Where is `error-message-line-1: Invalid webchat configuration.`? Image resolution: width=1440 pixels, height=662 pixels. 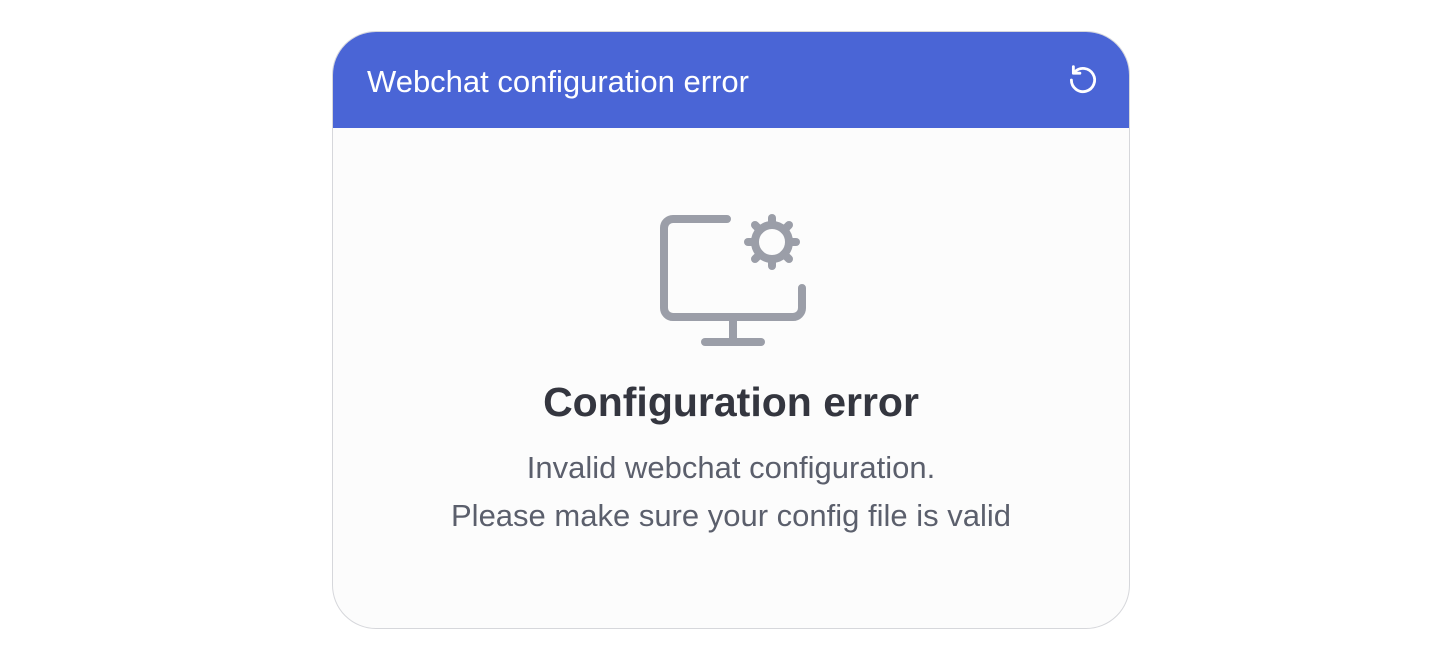 error-message-line-1: Invalid webchat configuration. is located at coordinates (731, 467).